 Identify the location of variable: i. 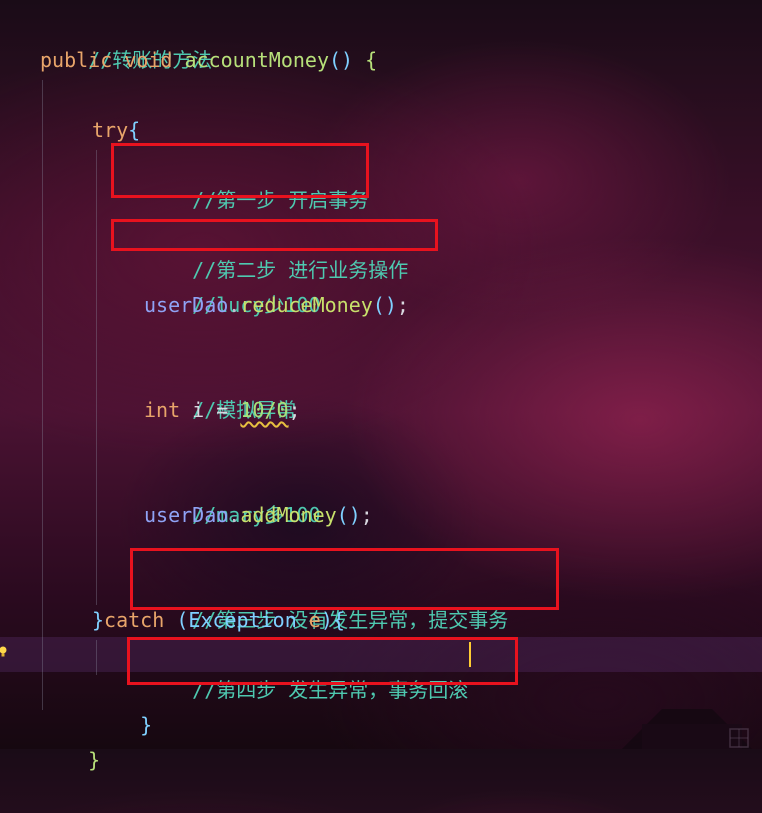
(198, 410).